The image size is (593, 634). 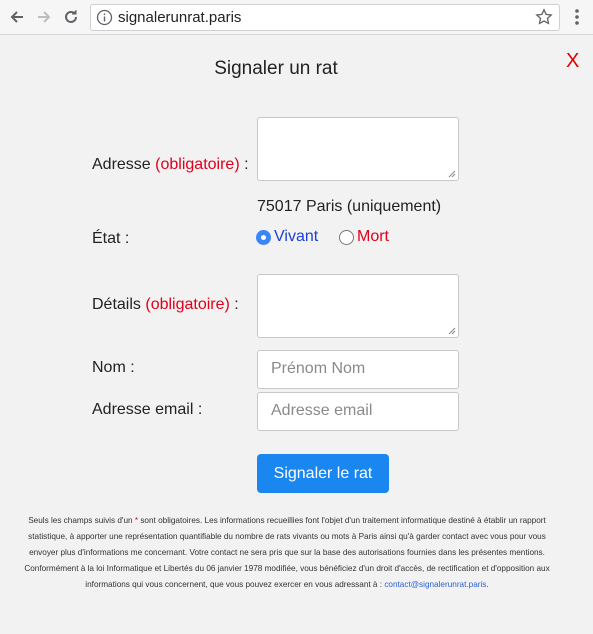 I want to click on radio-unselected-icon, so click(x=346, y=237).